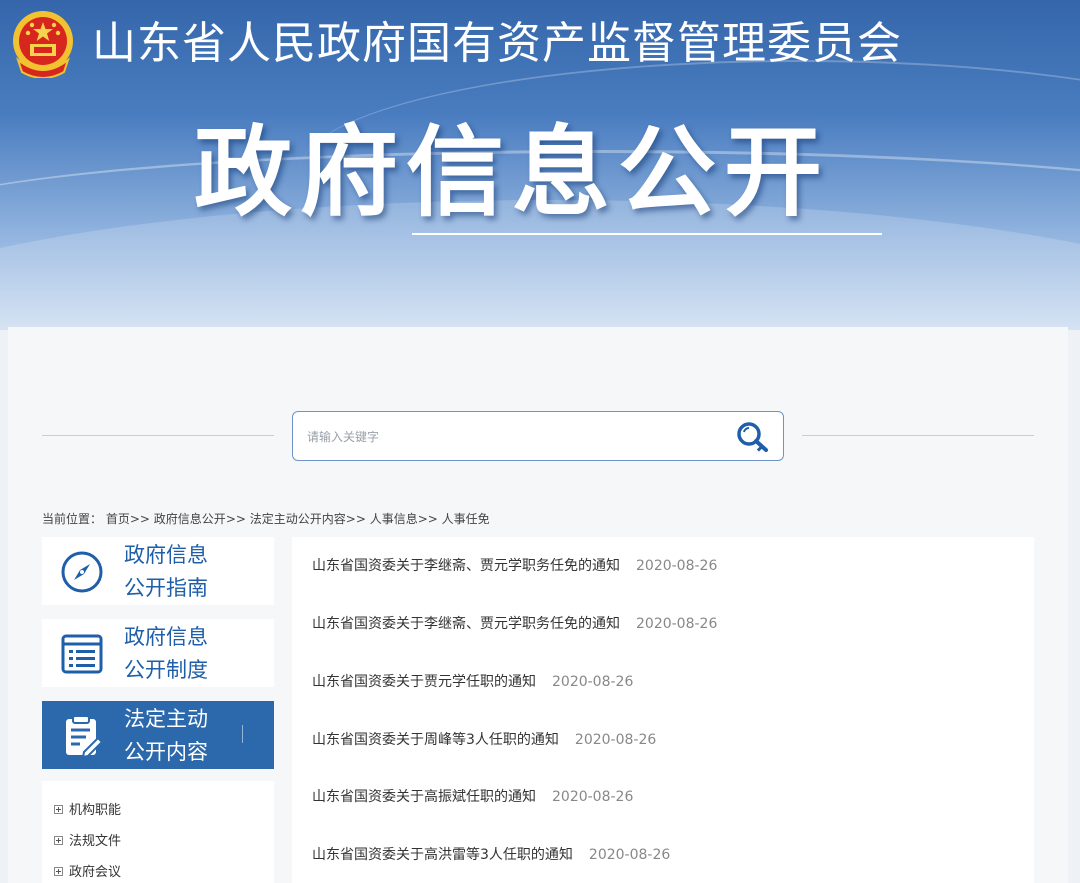 The image size is (1080, 883). What do you see at coordinates (512, 173) in the screenshot?
I see `page-title: 政府信息公开` at bounding box center [512, 173].